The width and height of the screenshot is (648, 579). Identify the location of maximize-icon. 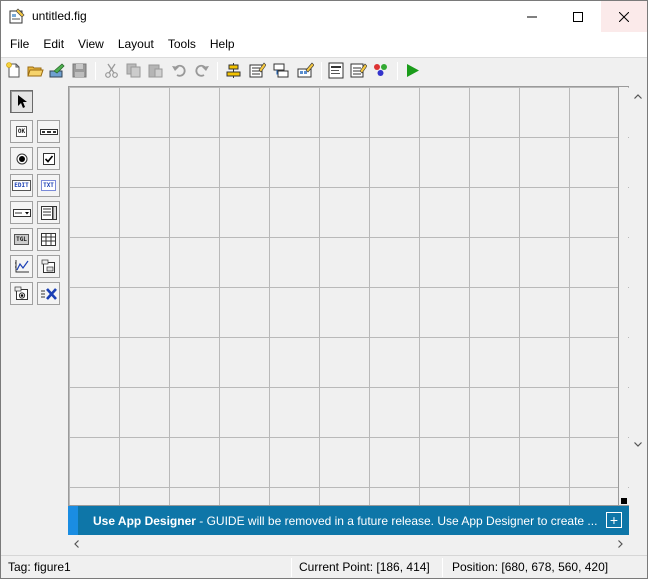
(578, 16).